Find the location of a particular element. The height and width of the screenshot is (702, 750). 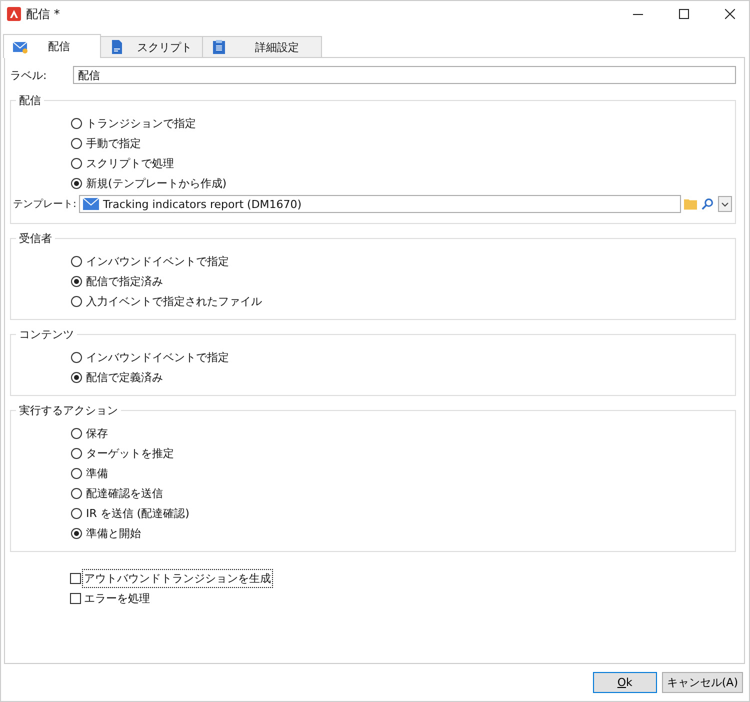

tab: スクリプト is located at coordinates (151, 46).